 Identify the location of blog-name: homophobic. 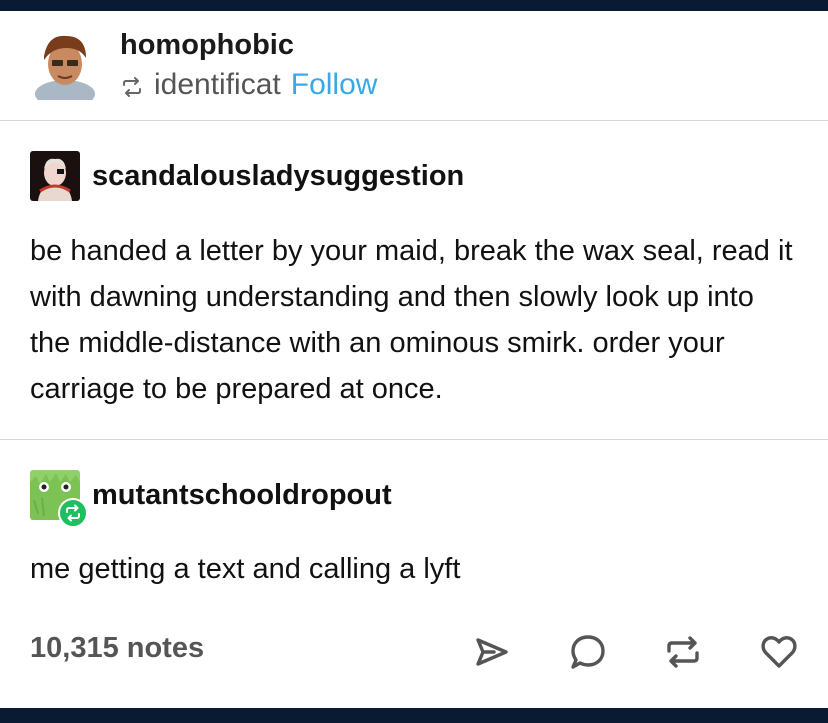
(207, 45).